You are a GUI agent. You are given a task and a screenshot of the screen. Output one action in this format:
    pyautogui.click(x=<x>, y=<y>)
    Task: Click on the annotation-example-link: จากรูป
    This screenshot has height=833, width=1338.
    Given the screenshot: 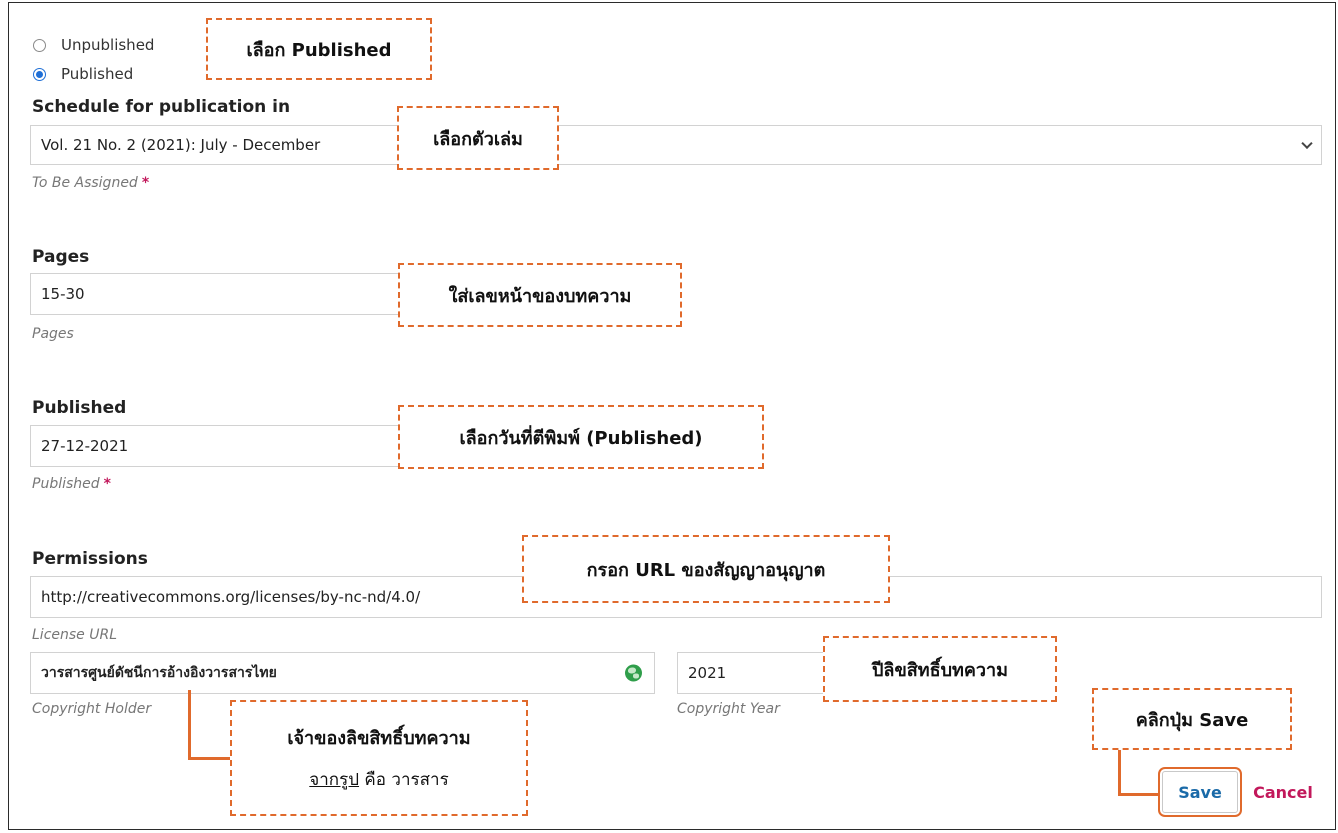 What is the action you would take?
    pyautogui.click(x=334, y=780)
    